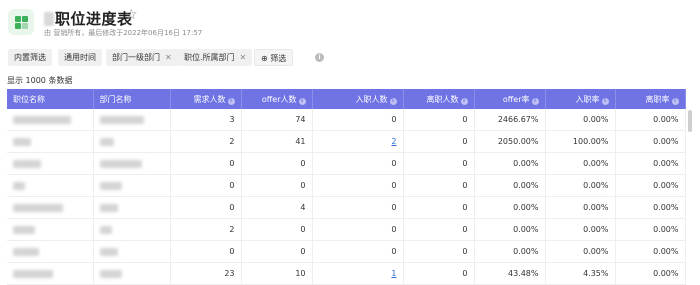 This screenshot has width=700, height=285. I want to click on report-header: 职位进度表 ☆ 由 营销所有，最后修改于2022年06月16日 17:57, so click(348, 23).